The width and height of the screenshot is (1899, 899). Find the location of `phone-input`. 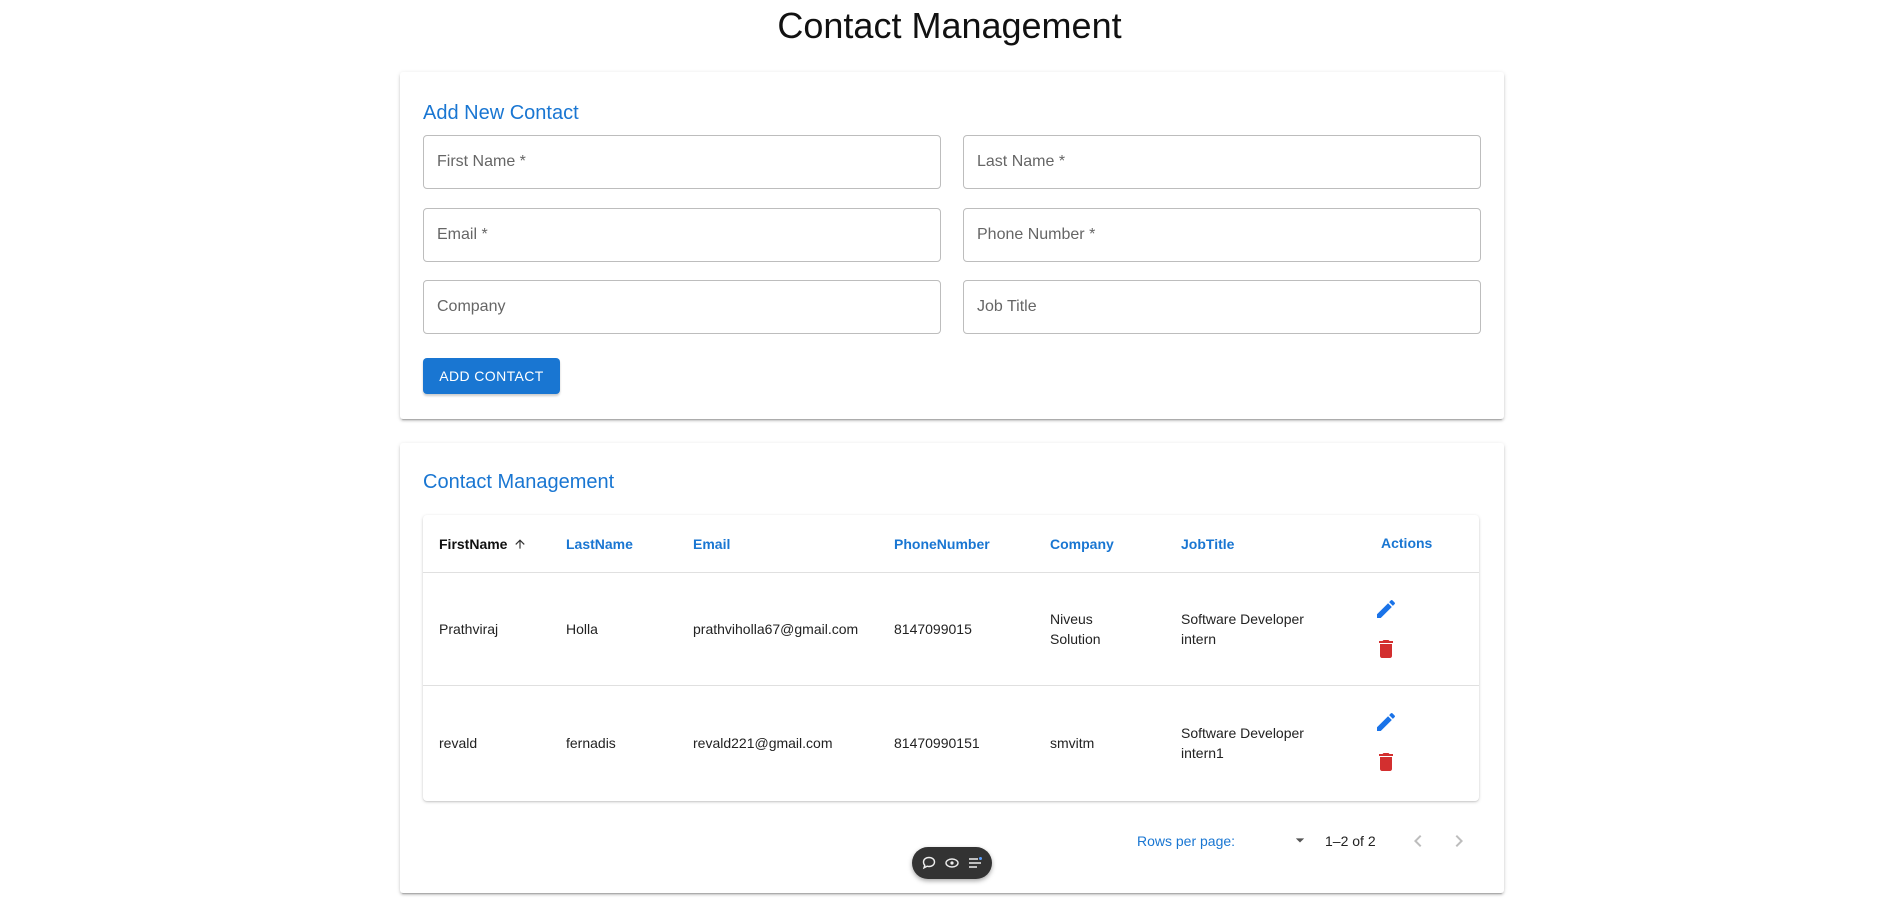

phone-input is located at coordinates (1222, 235).